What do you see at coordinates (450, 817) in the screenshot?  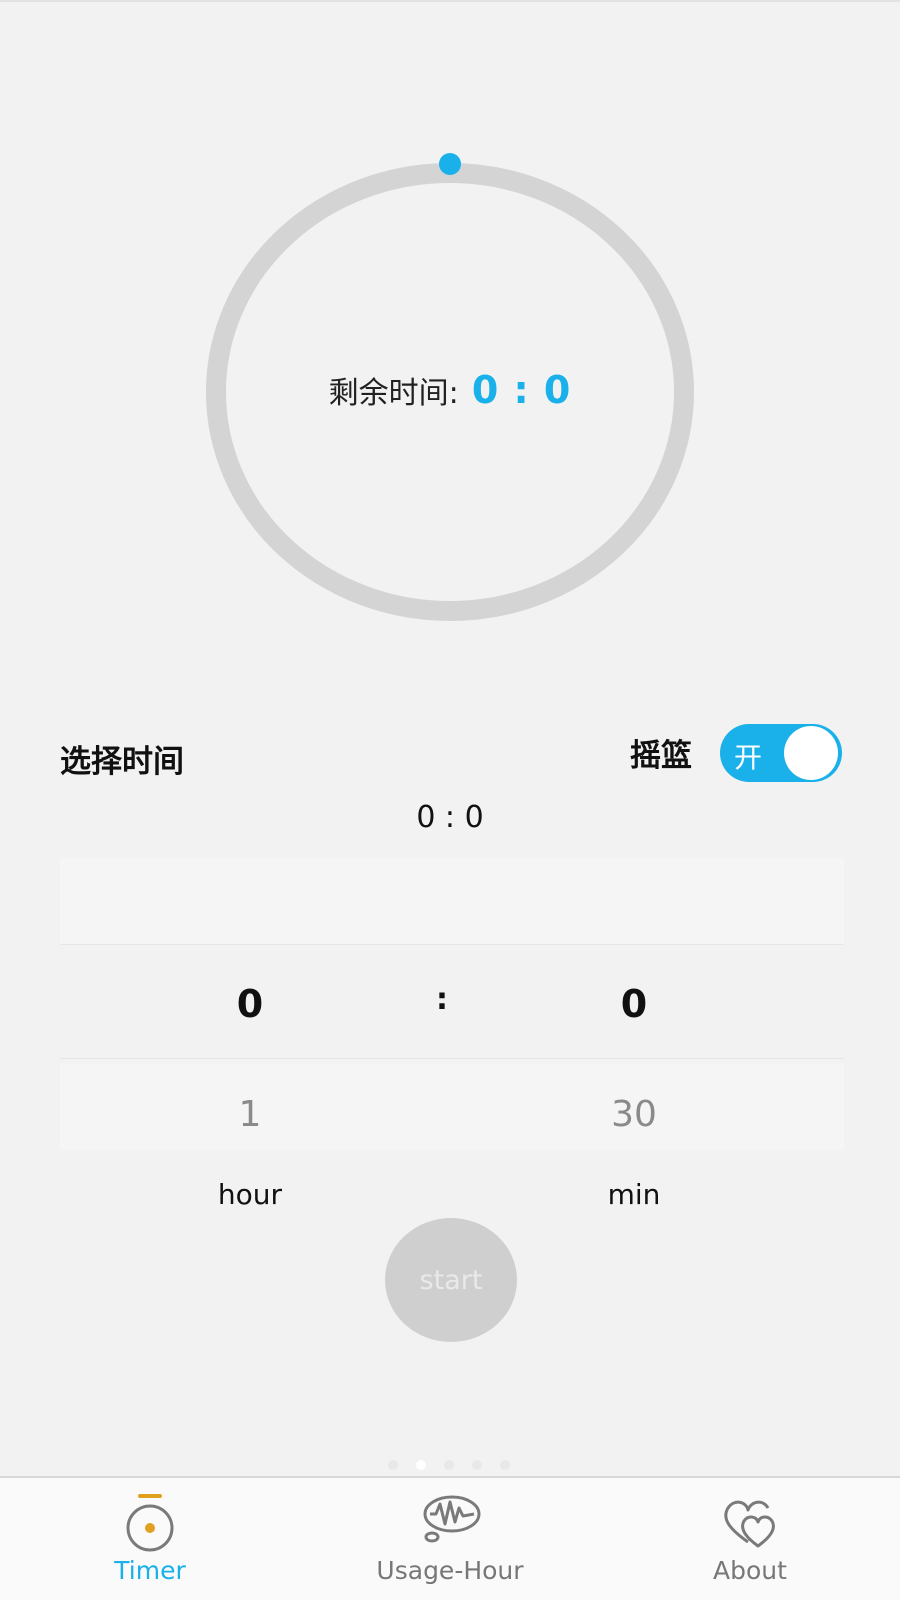 I see `selected-time-display: 0` at bounding box center [450, 817].